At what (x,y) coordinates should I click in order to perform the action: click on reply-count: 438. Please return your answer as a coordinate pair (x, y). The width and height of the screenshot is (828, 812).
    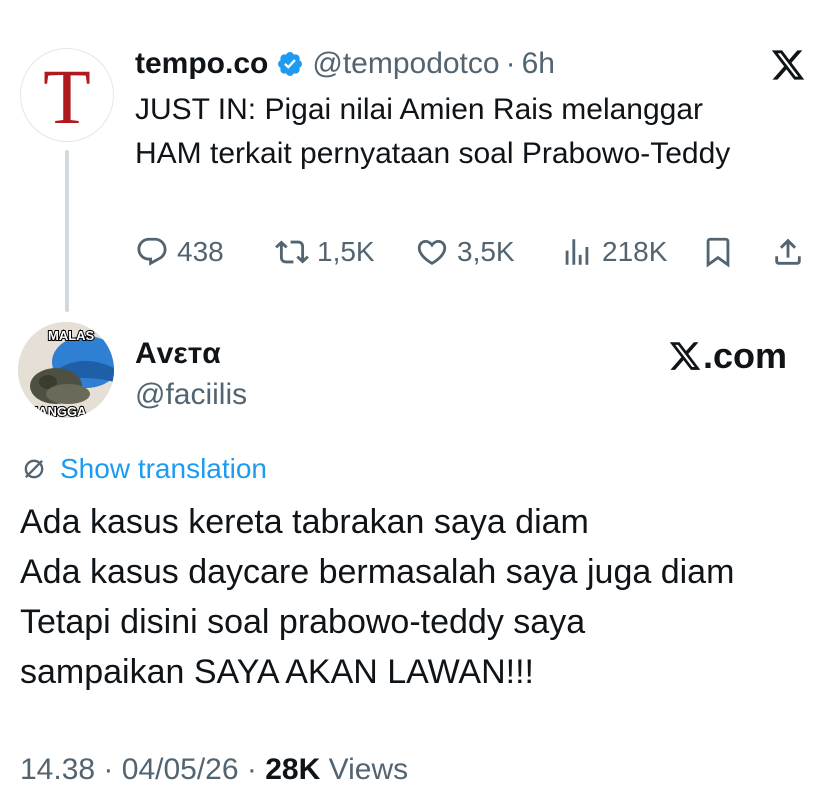
    Looking at the image, I should click on (200, 251).